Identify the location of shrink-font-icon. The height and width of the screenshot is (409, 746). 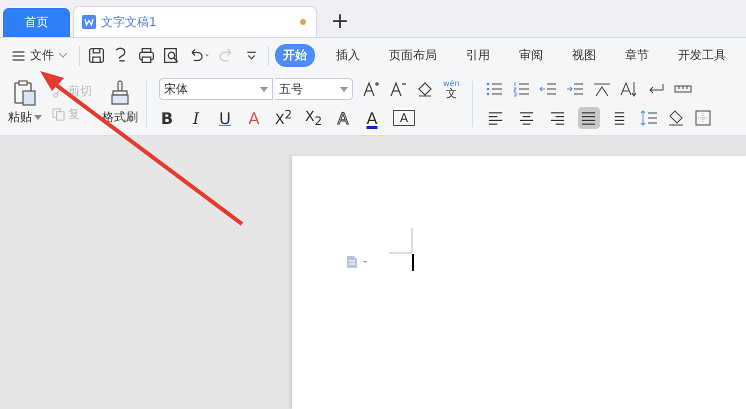
(398, 89).